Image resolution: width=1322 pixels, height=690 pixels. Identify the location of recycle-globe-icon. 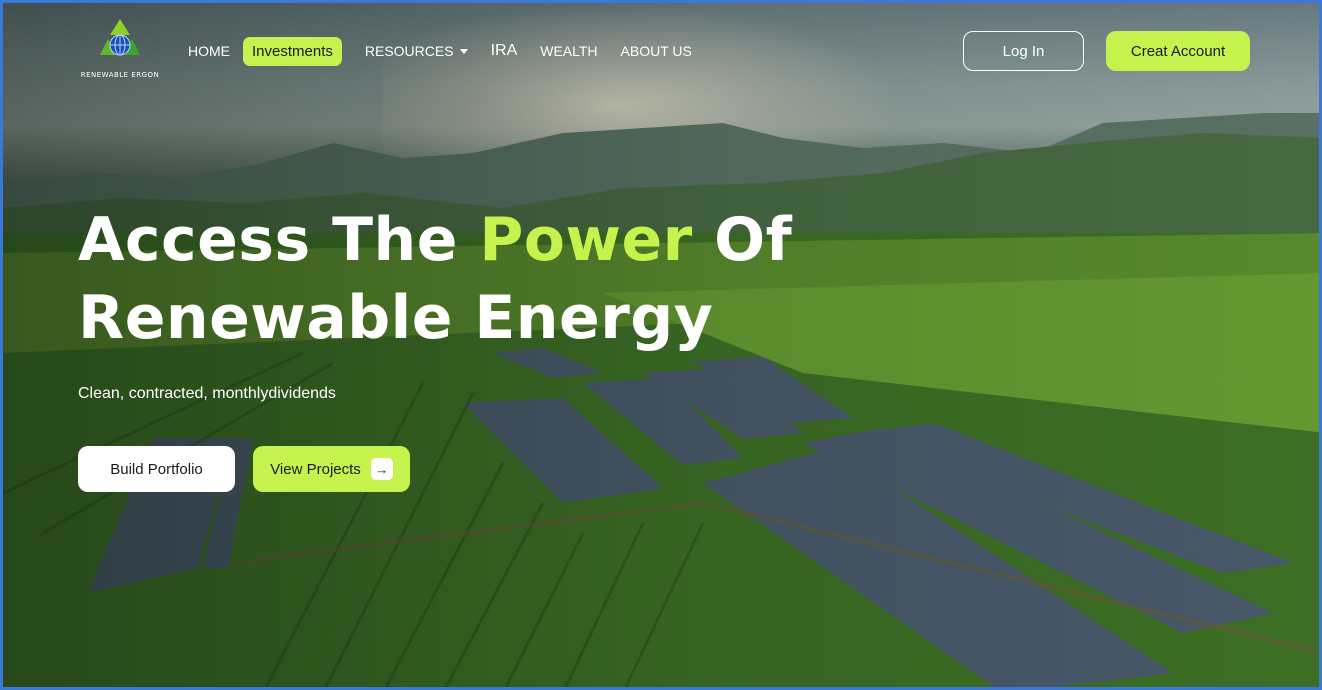
(120, 37).